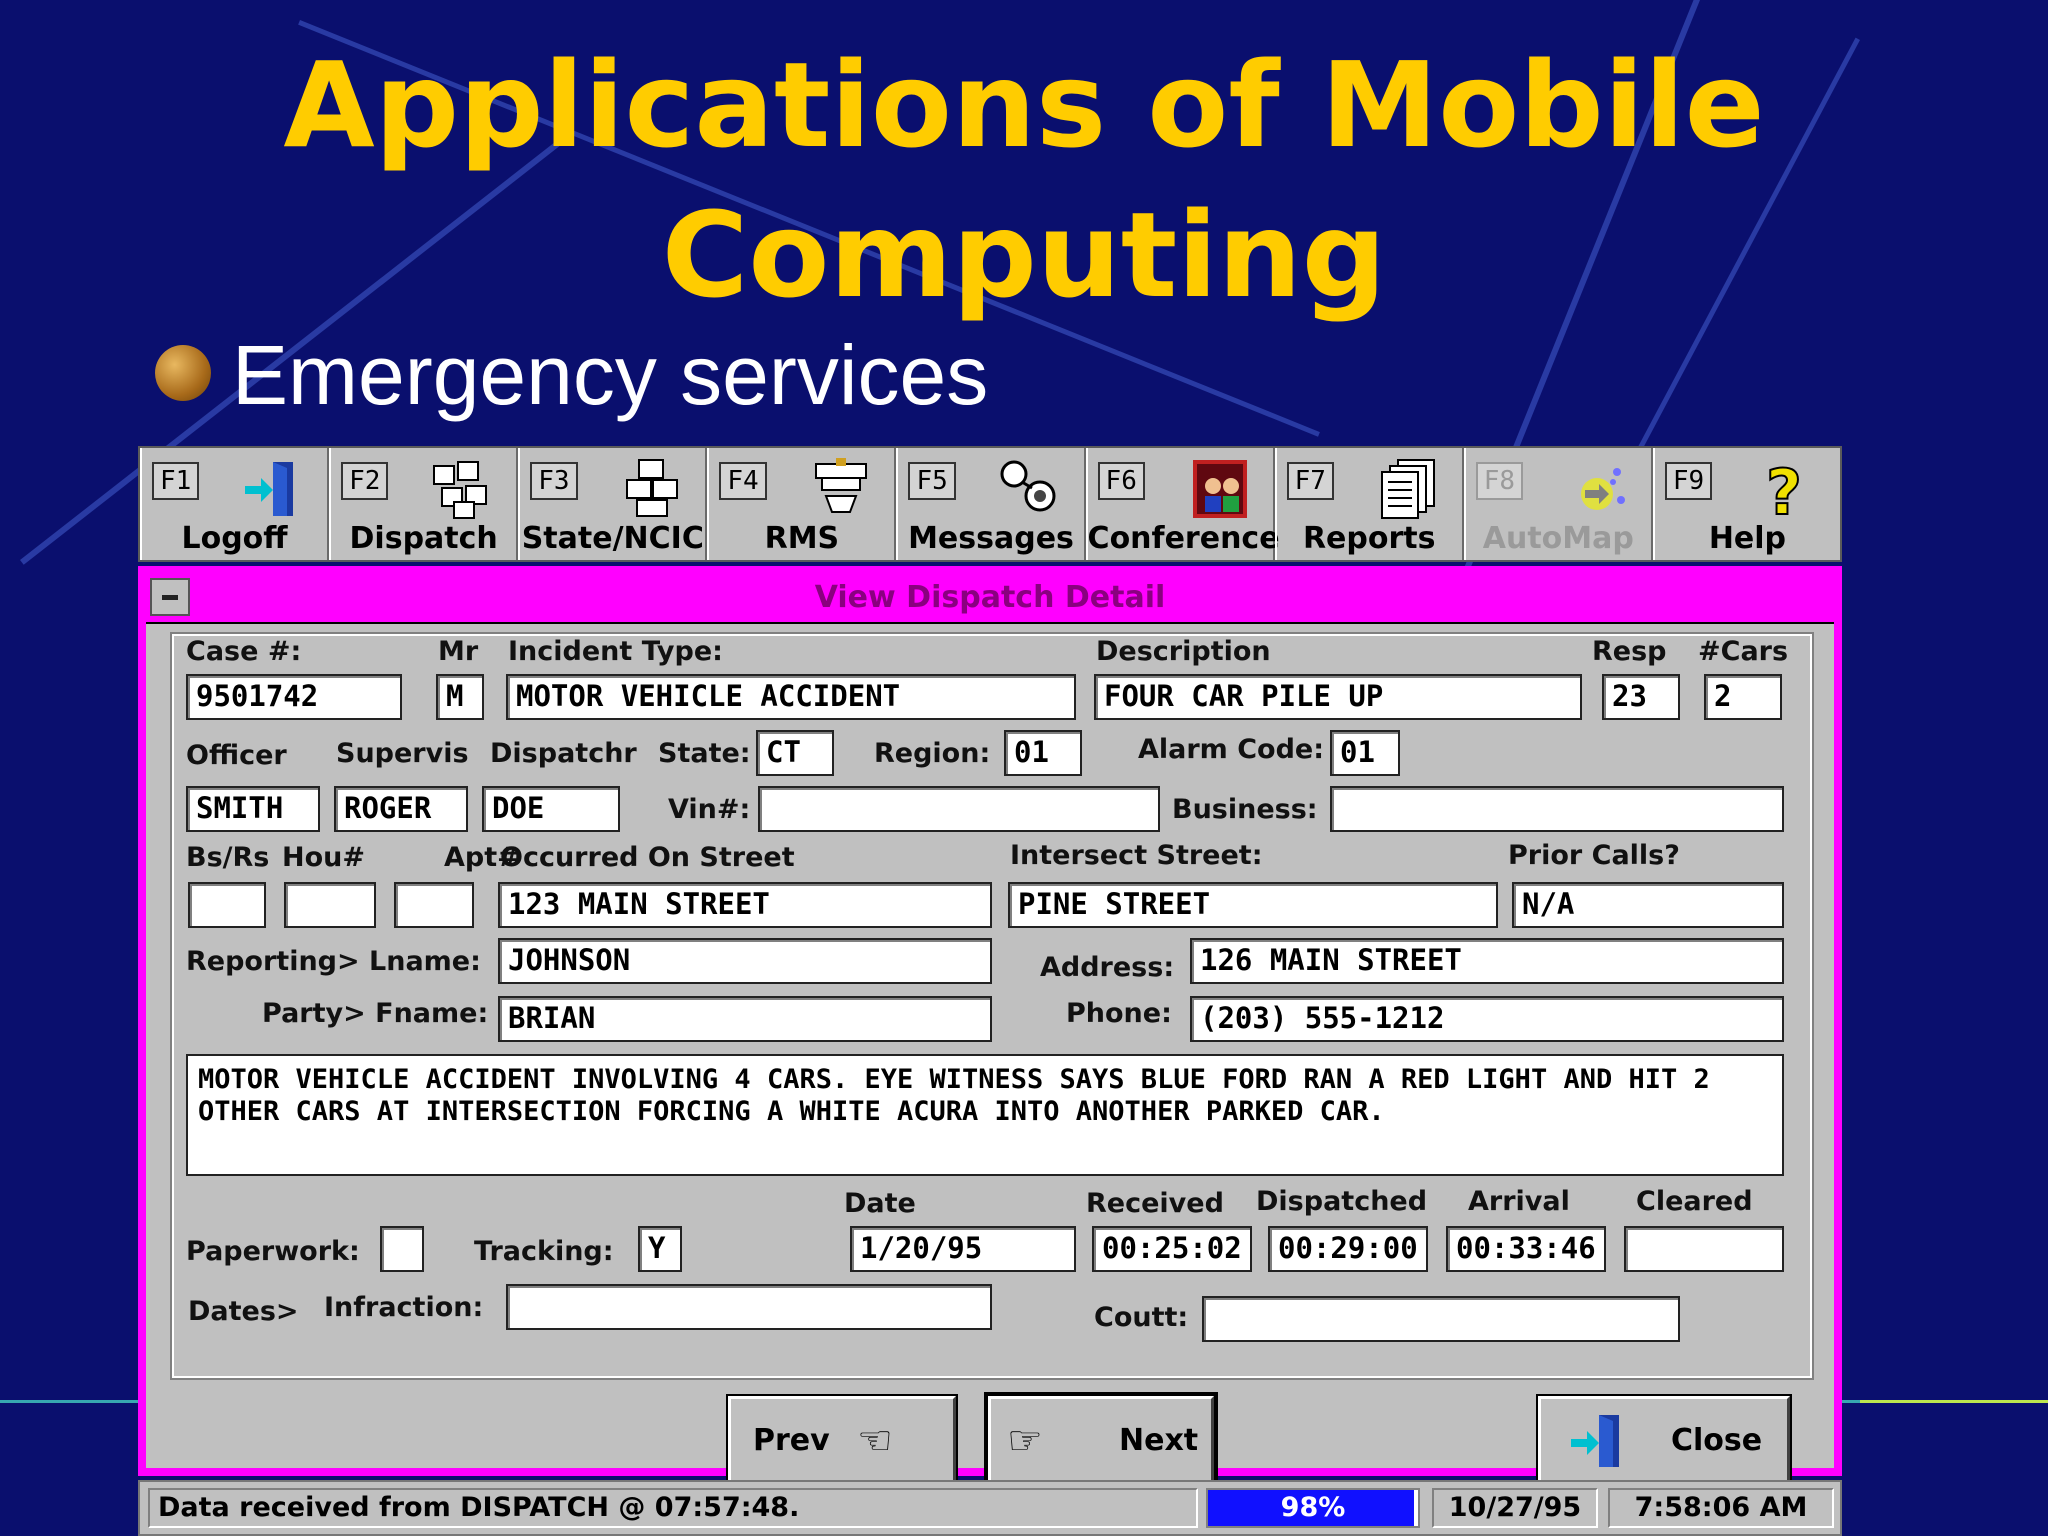 The height and width of the screenshot is (1536, 2048). What do you see at coordinates (1721, 1508) in the screenshot?
I see `status-time: 7:58:06 AM` at bounding box center [1721, 1508].